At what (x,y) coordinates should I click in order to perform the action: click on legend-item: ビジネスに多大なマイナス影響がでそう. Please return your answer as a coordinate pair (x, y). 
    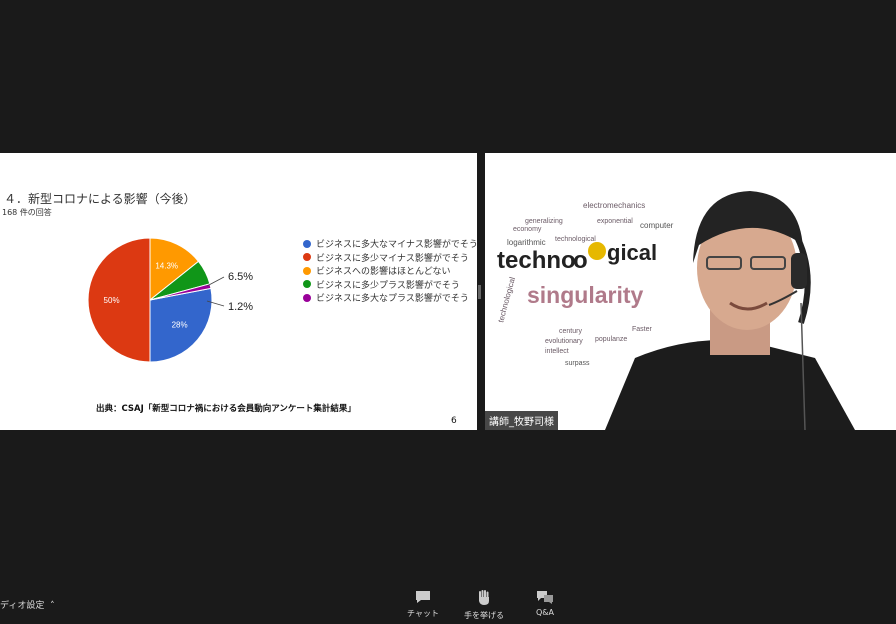
    Looking at the image, I should click on (390, 244).